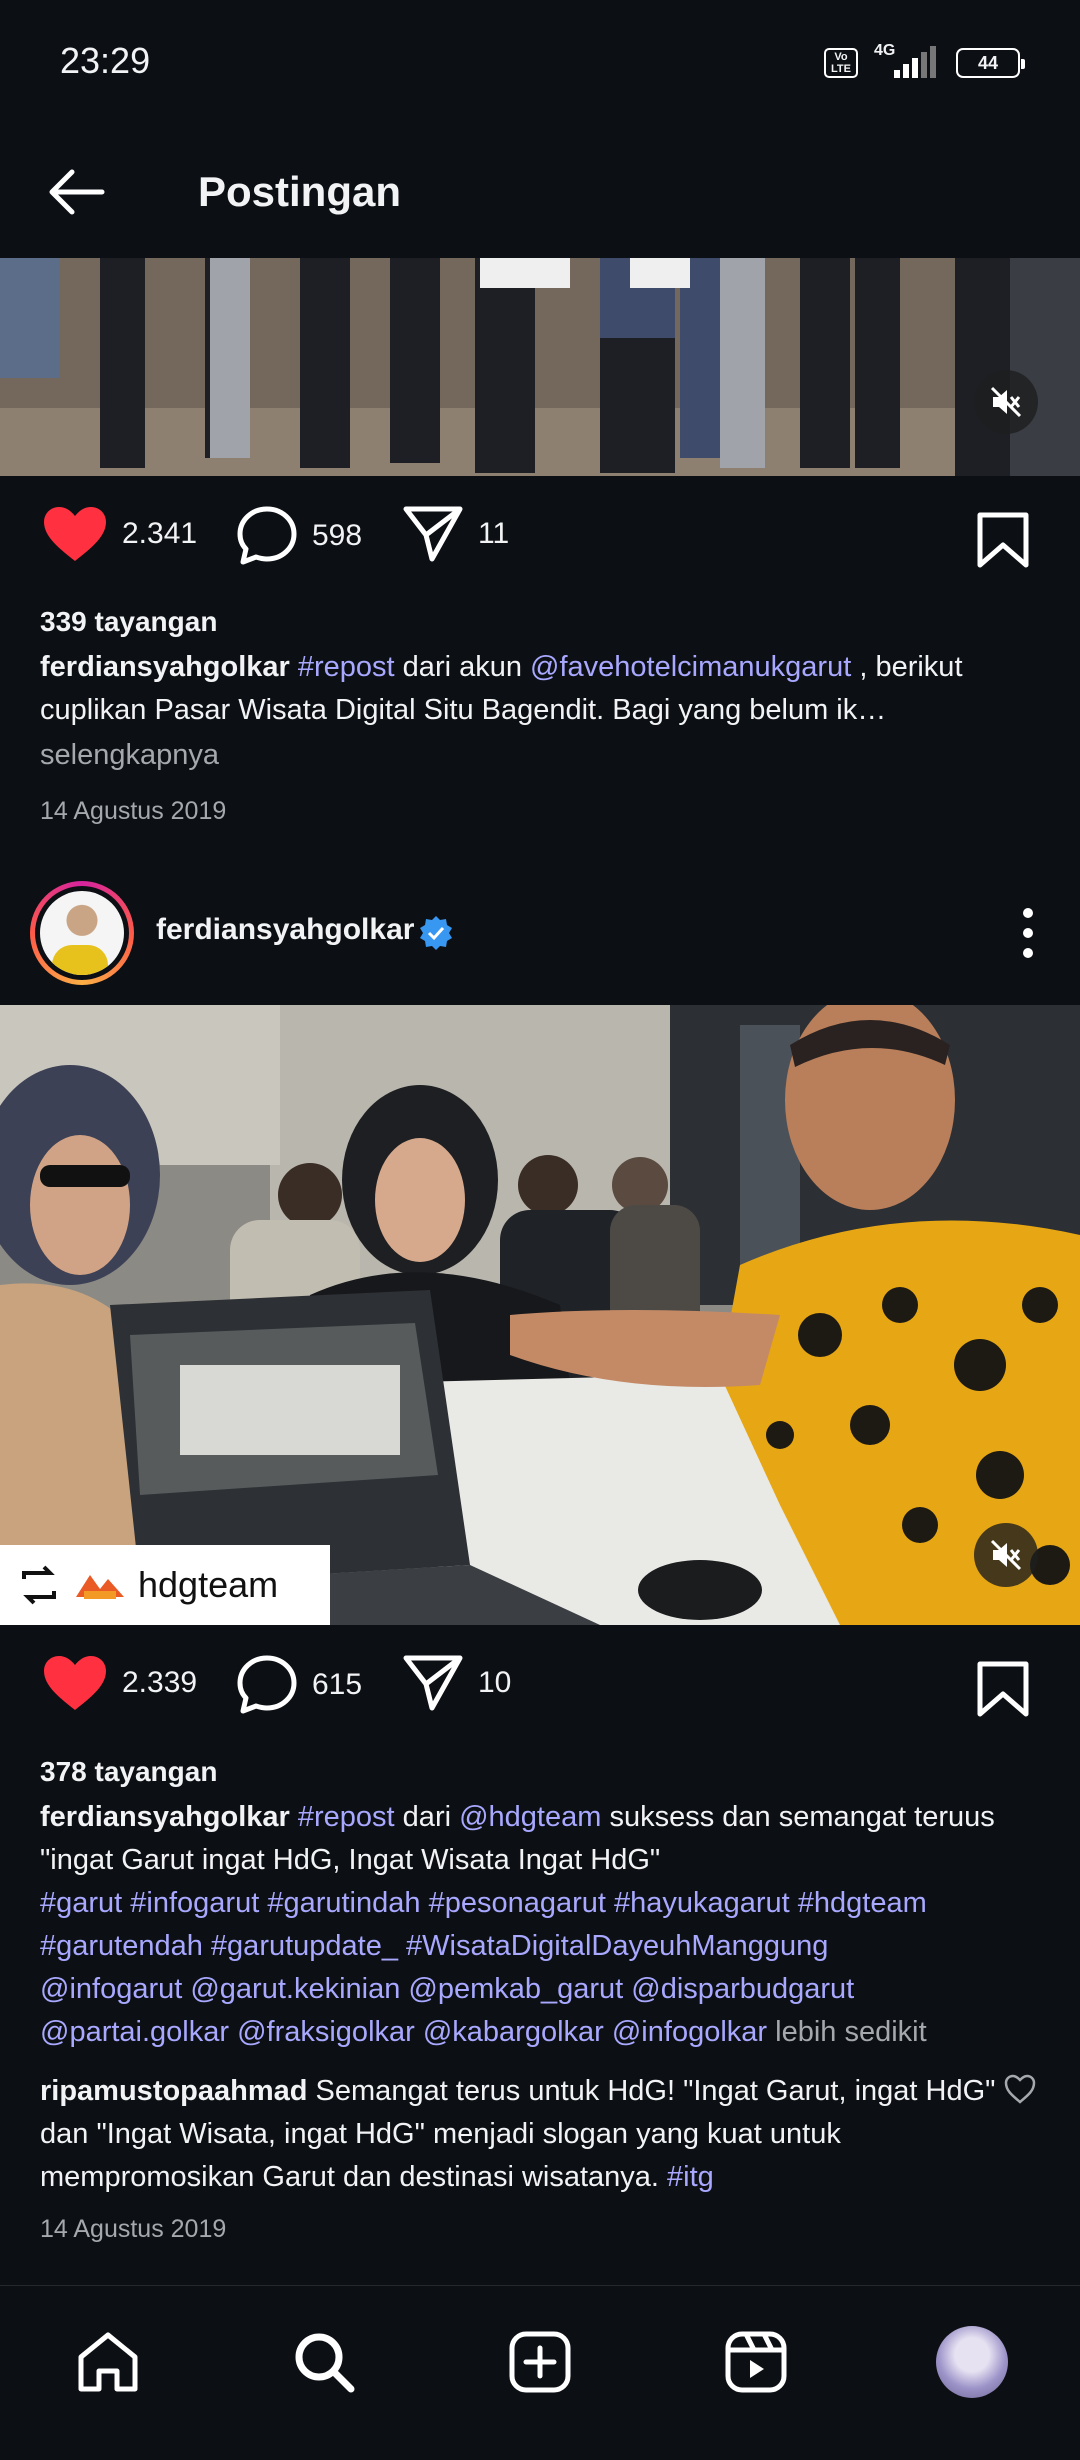 This screenshot has height=2460, width=1080. I want to click on like-button: 2.341, so click(119, 534).